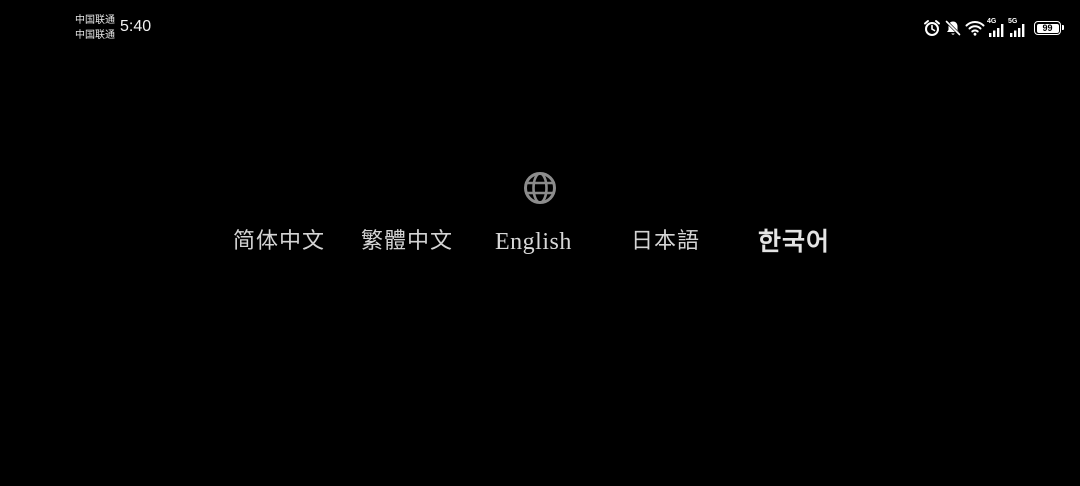  Describe the element at coordinates (665, 242) in the screenshot. I see `language-option-japanese: 日本語` at that location.